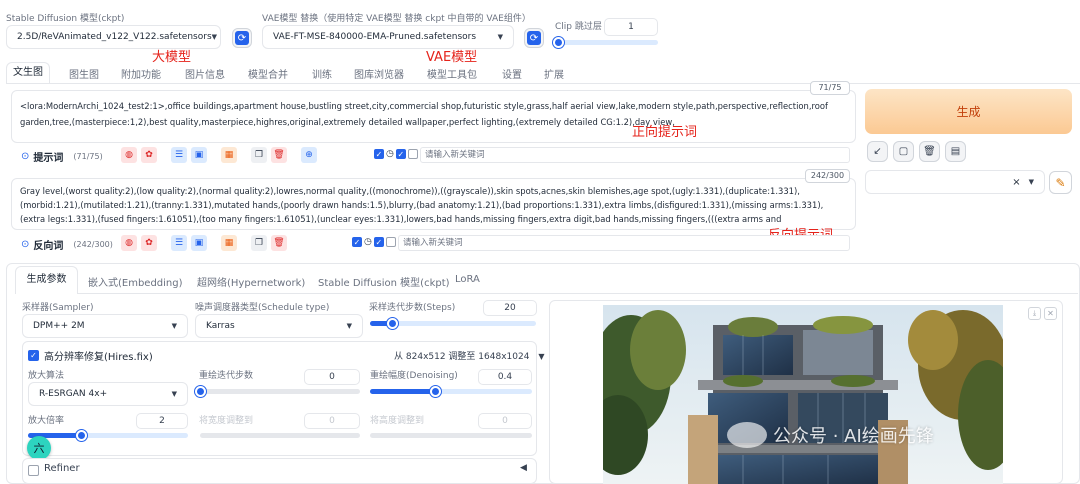 This screenshot has width=1080, height=484. What do you see at coordinates (242, 38) in the screenshot?
I see `checkpoint-refresh-button: ⟳` at bounding box center [242, 38].